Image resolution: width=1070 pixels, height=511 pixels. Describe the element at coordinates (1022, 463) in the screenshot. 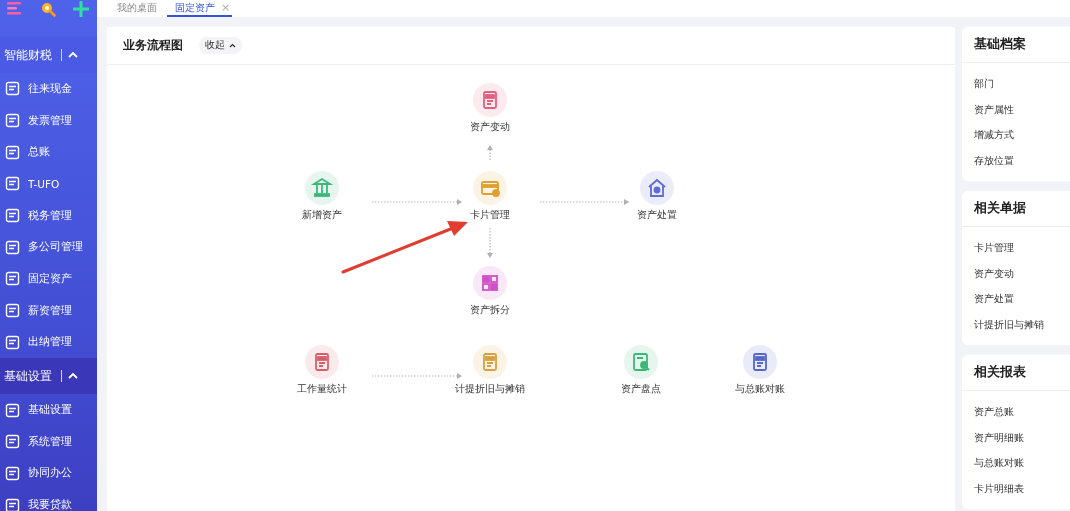

I see `link-item: 与总账对账` at that location.